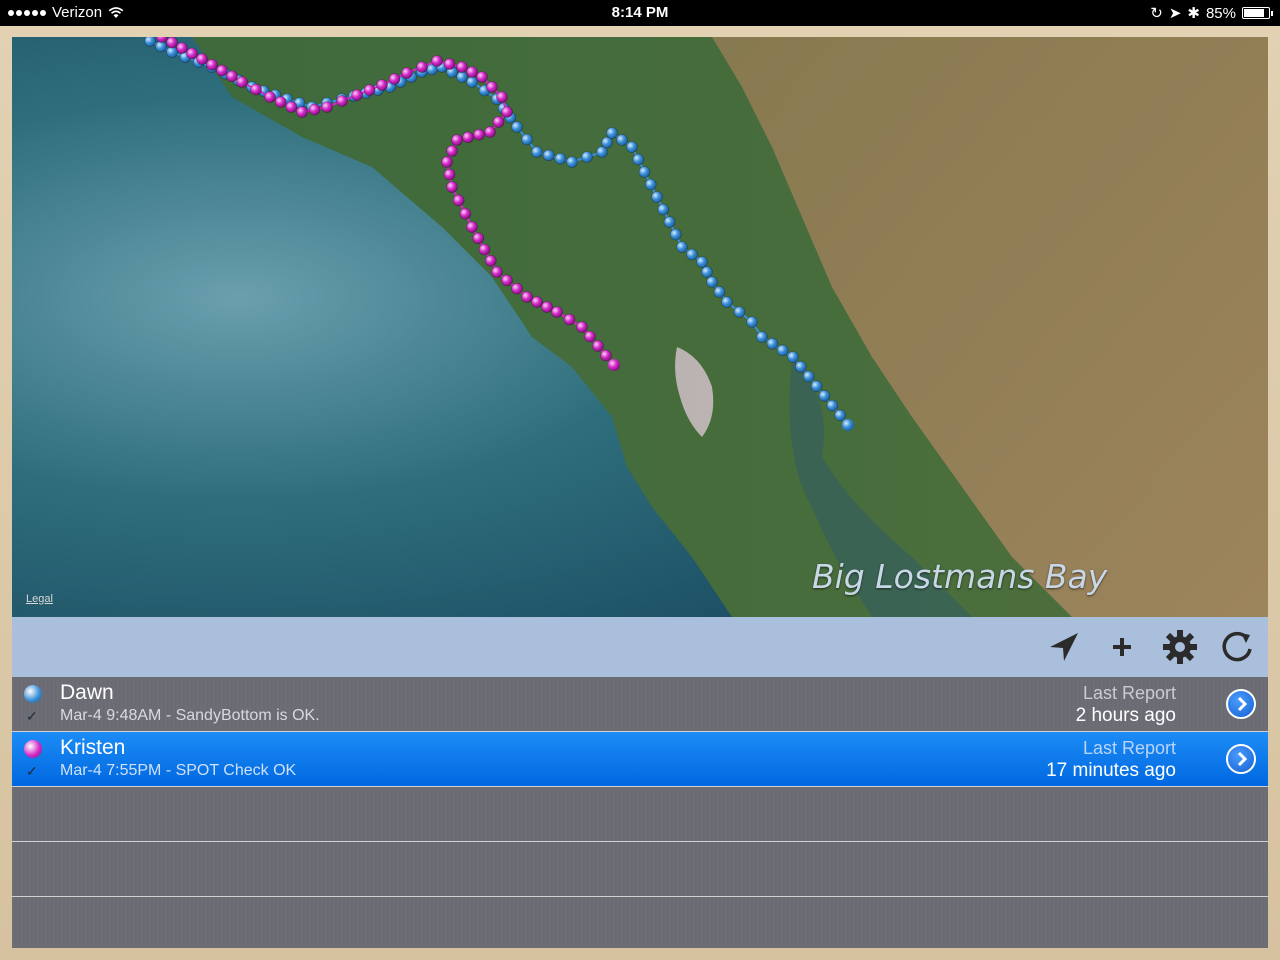  I want to click on dawn-latest-report-pin, so click(848, 425).